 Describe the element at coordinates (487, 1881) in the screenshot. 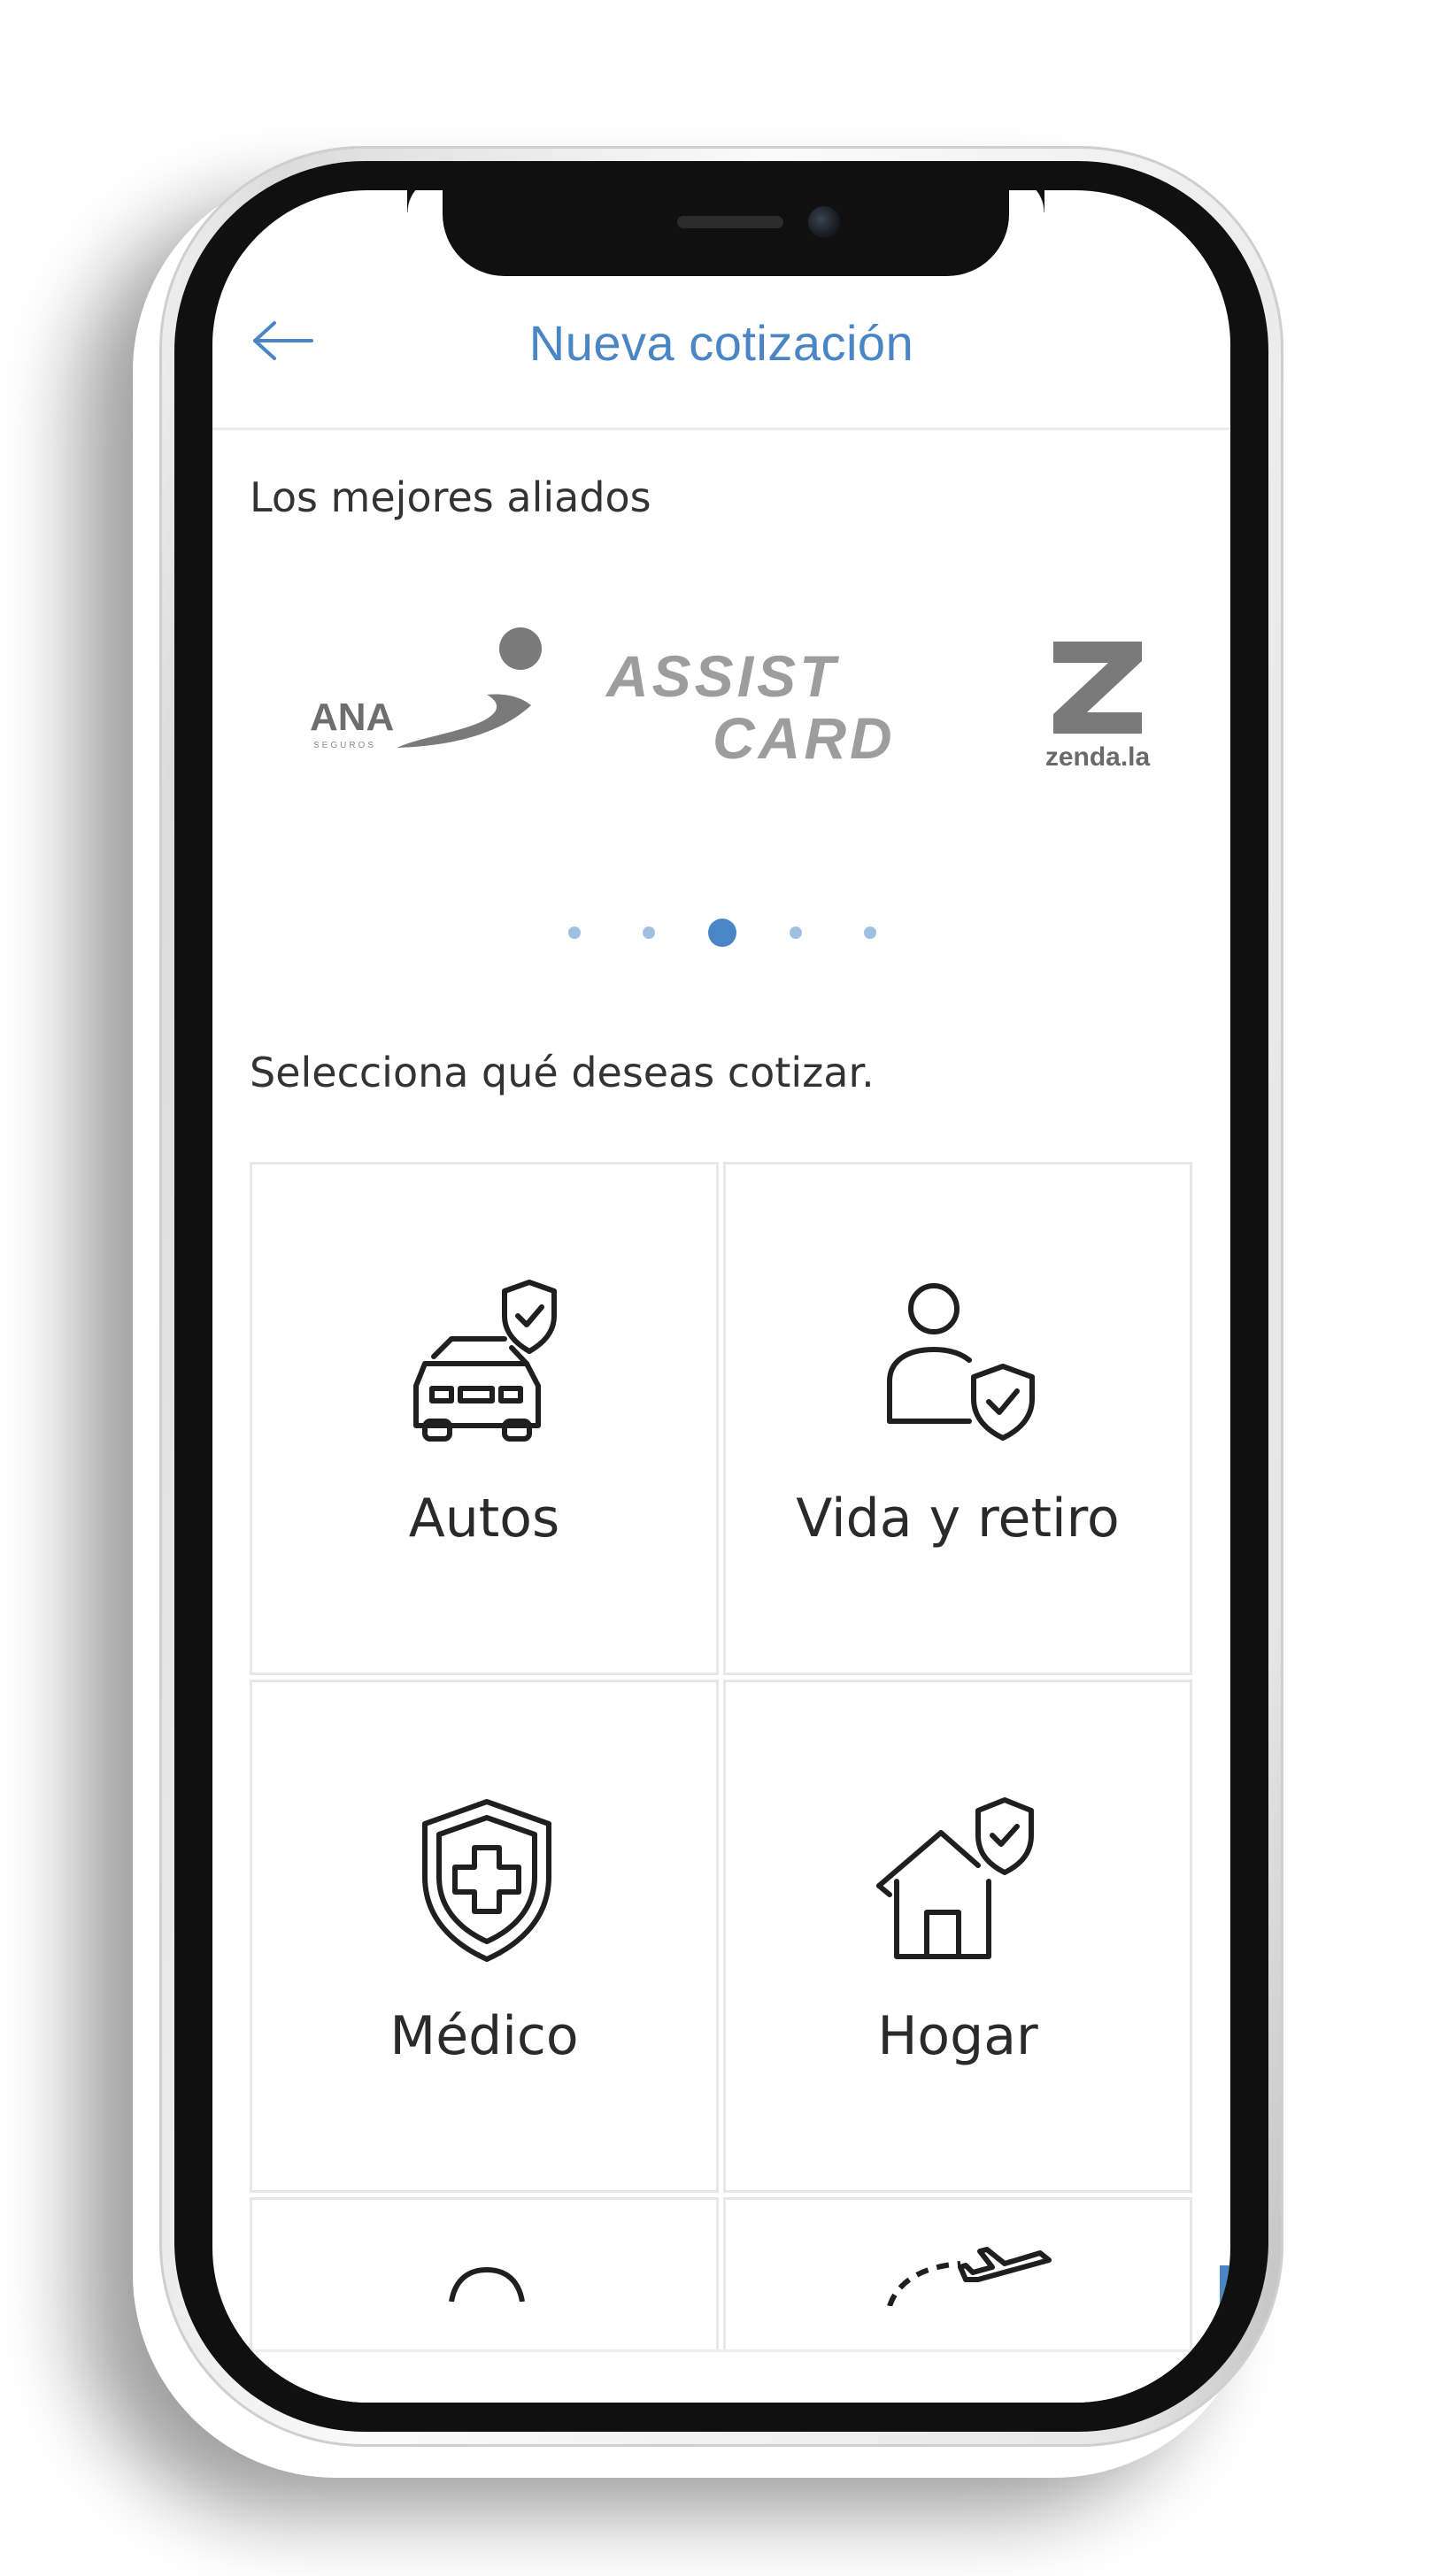

I see `medical-shield-icon` at that location.